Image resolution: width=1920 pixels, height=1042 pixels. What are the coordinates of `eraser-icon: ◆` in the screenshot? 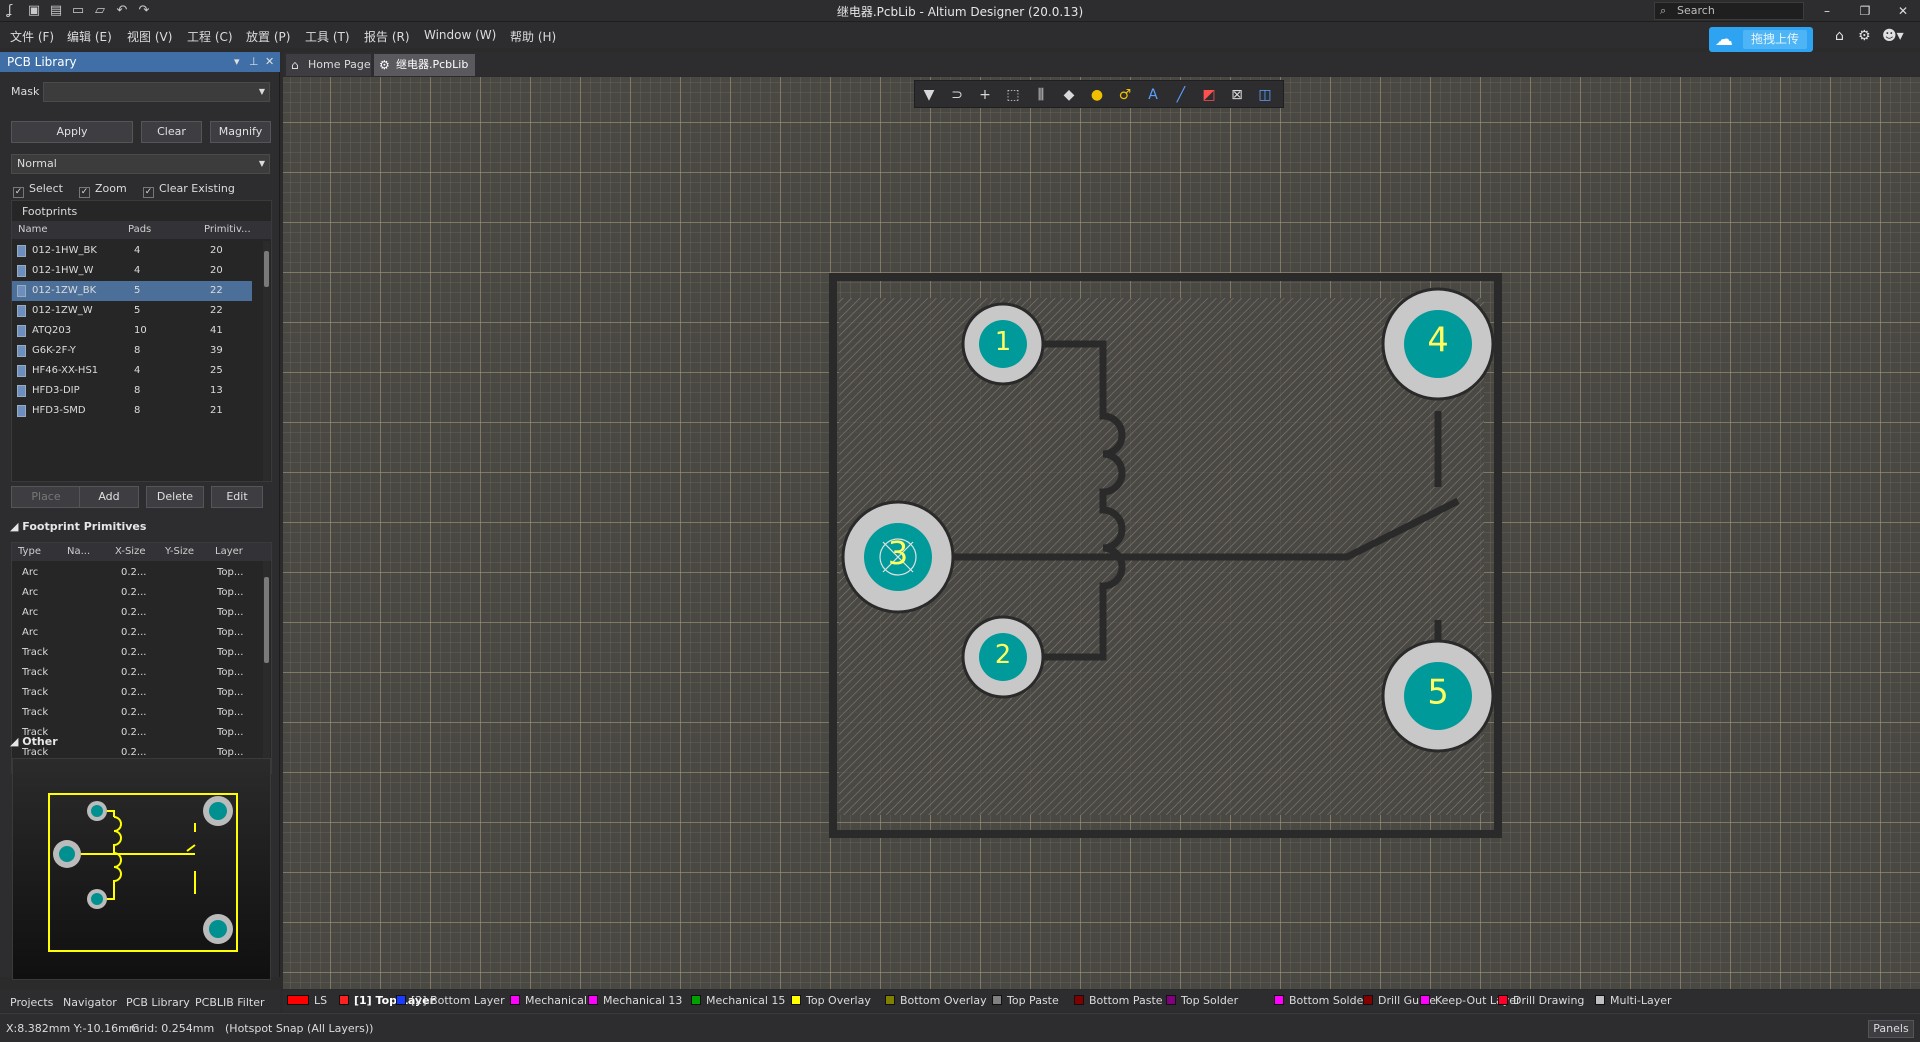 It's located at (1069, 95).